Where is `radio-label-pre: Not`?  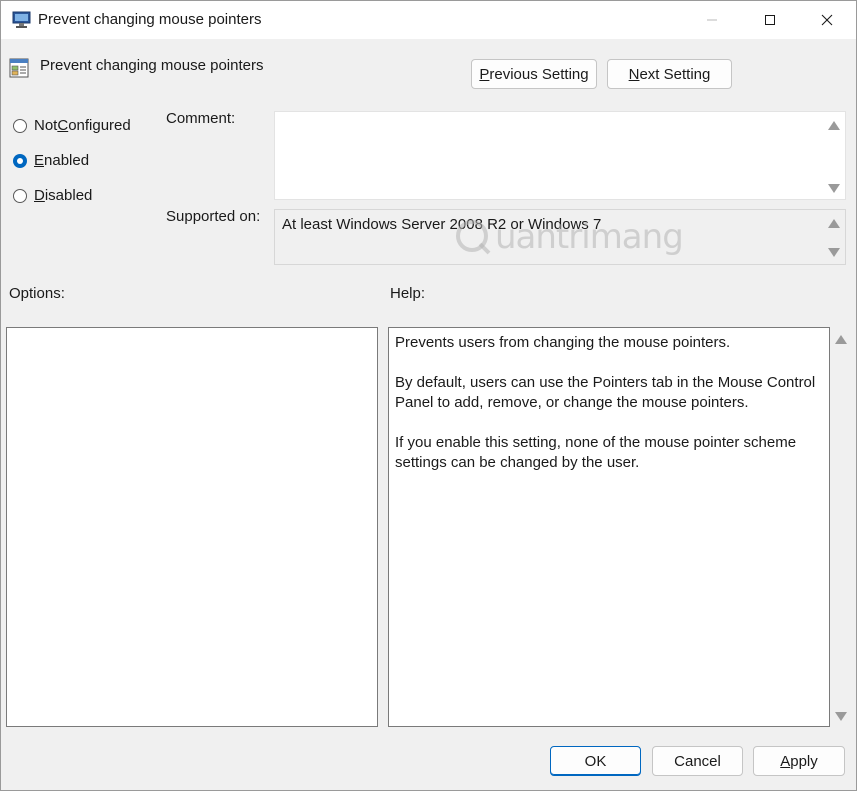
radio-label-pre: Not is located at coordinates (46, 125).